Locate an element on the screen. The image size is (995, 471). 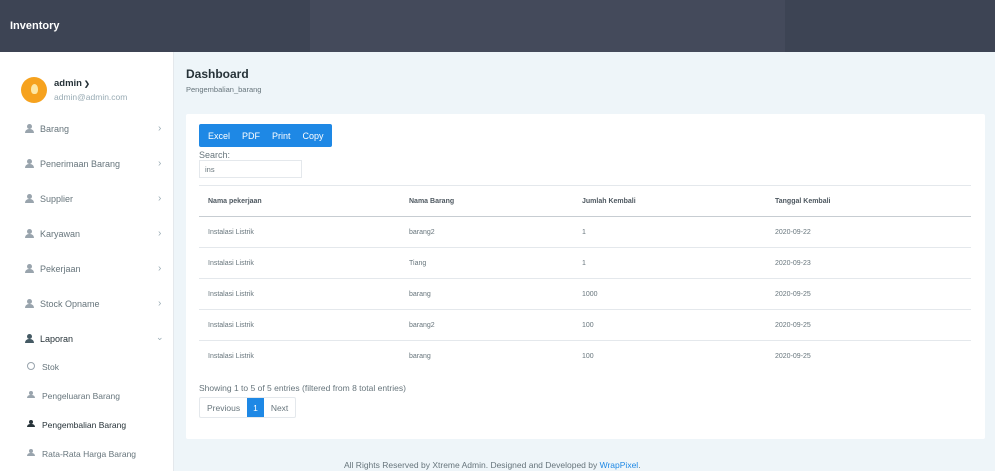
sidebar-item-penerimaan-barang: Penerimaan Barang › is located at coordinates (87, 165).